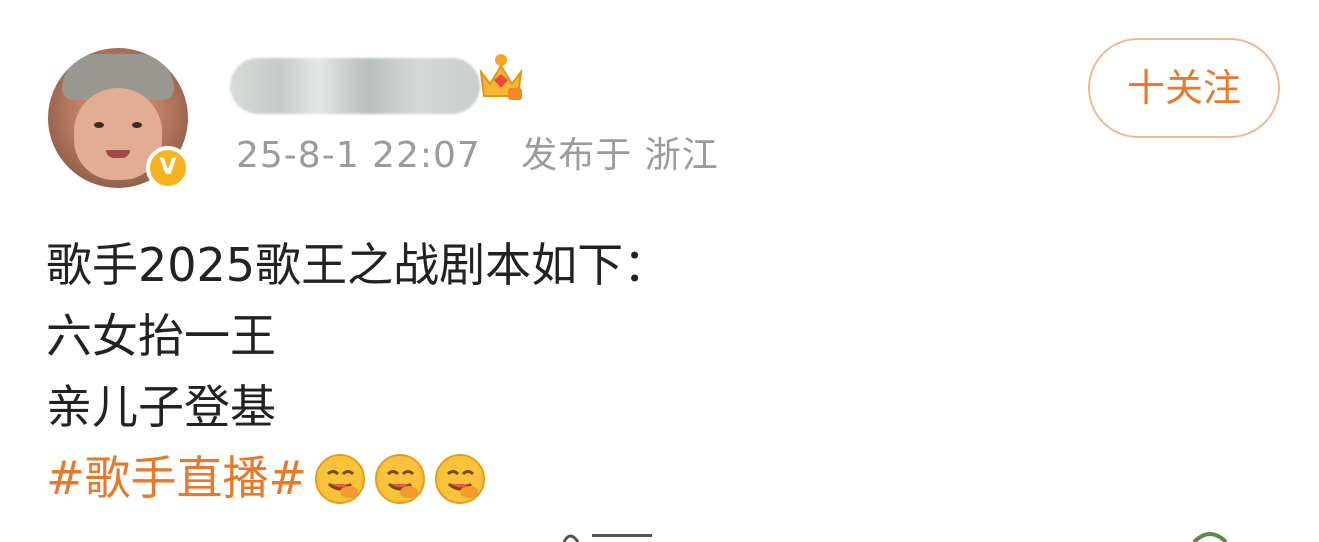 The image size is (1319, 542). Describe the element at coordinates (168, 168) in the screenshot. I see `verified-badge-icon: V` at that location.